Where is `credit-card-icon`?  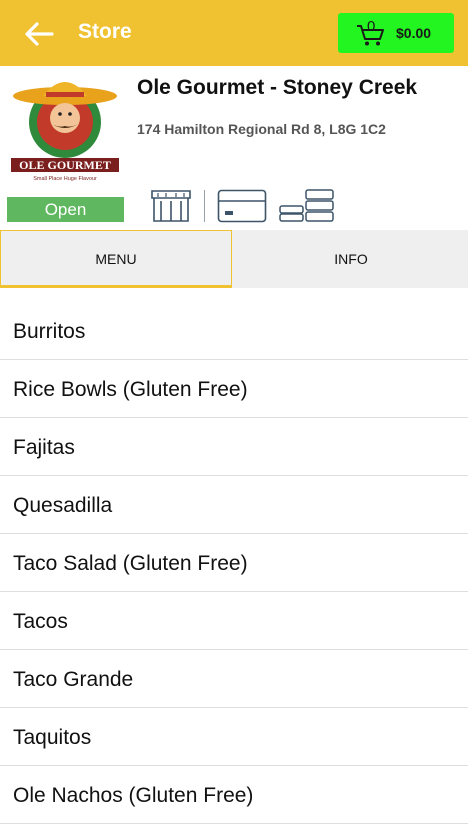
credit-card-icon is located at coordinates (242, 206).